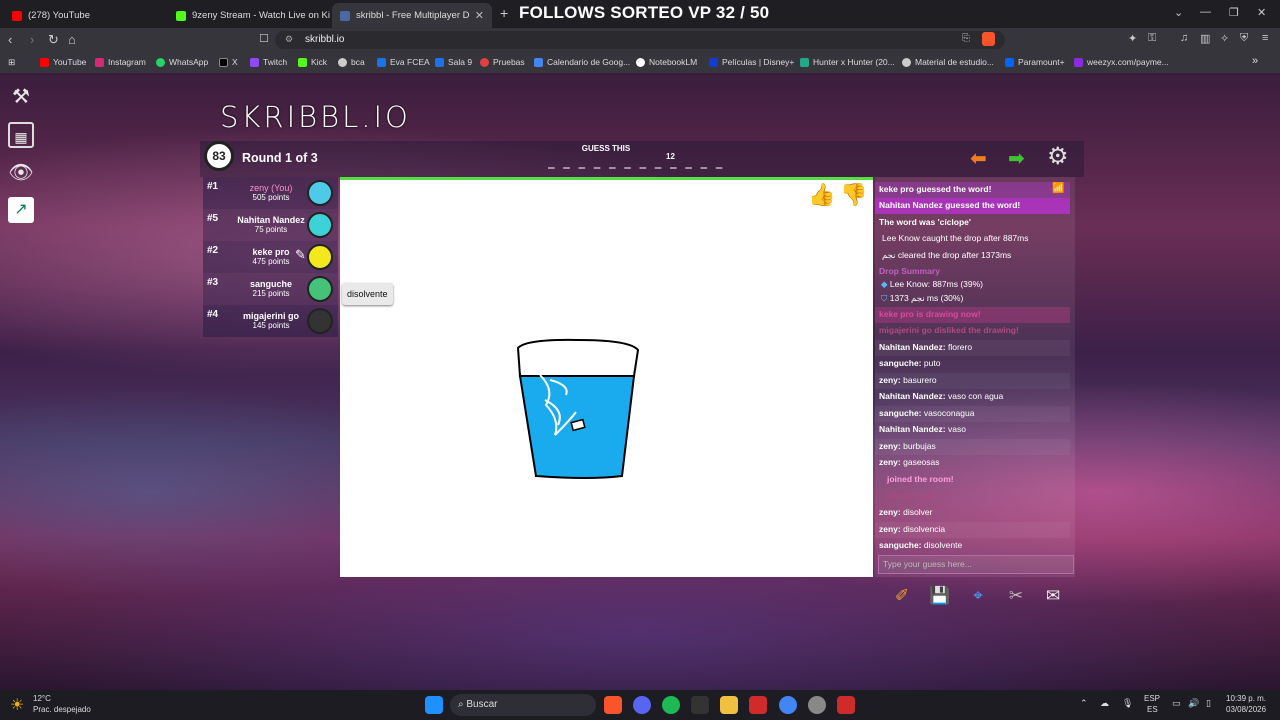 The image size is (1280, 720). Describe the element at coordinates (182, 62) in the screenshot. I see `bookmark-whatsapp: WhatsApp` at that location.